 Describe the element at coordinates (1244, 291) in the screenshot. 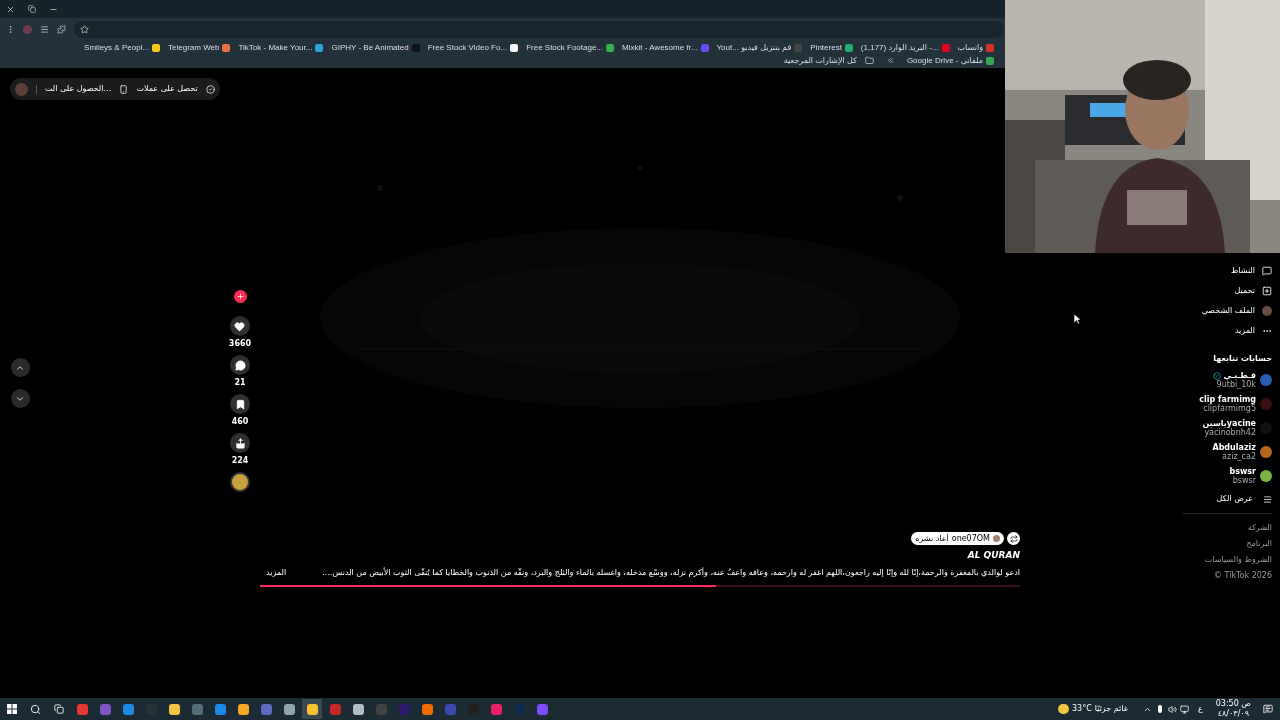

I see `sidebar-nav-item: تحميل` at that location.